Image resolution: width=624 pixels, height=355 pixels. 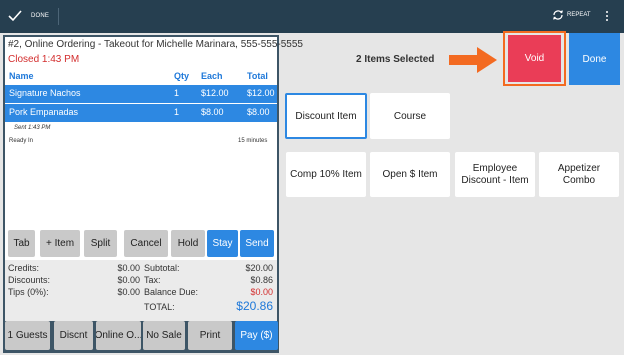 I want to click on repeat-label: REPEAT, so click(x=579, y=15).